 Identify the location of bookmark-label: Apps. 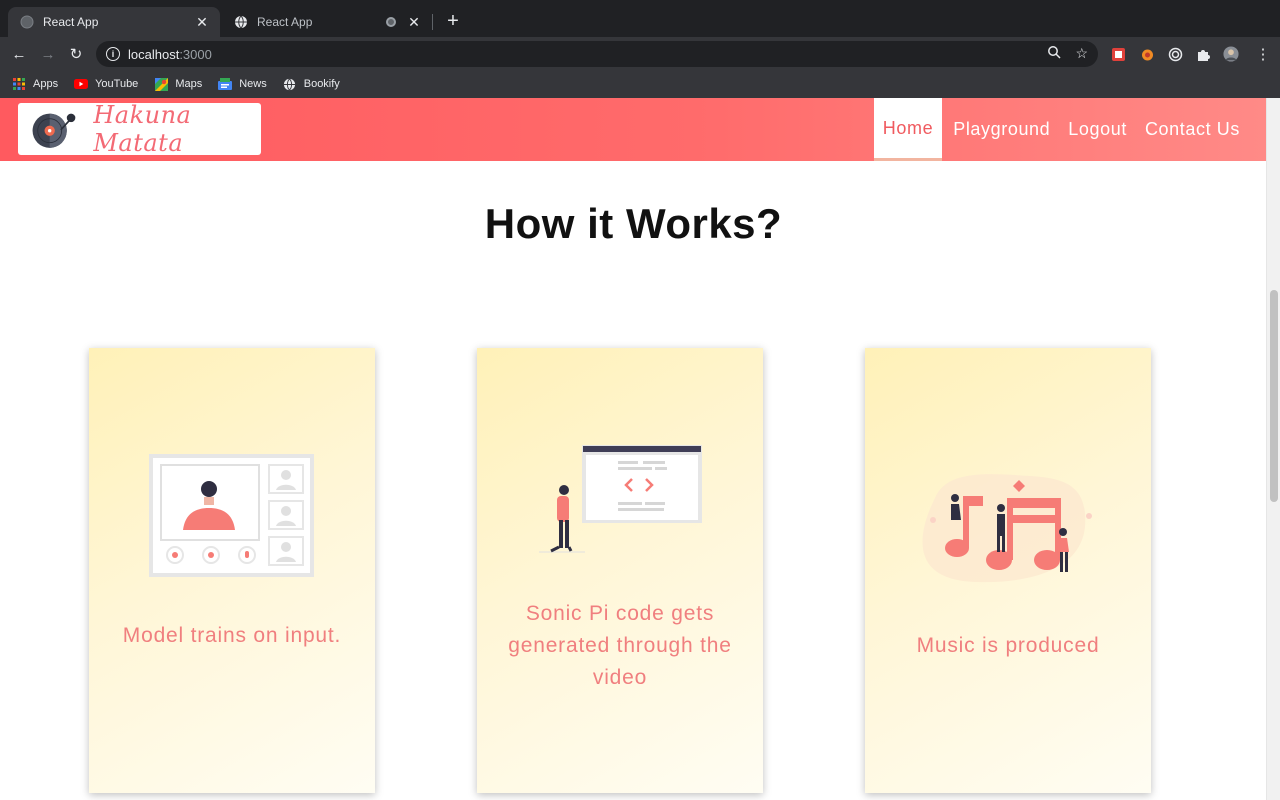
(46, 84).